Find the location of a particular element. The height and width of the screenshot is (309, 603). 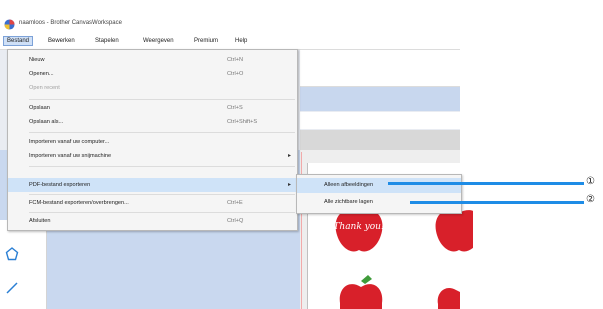

submenu-item-label: Alle zichtbare lagen is located at coordinates (348, 202).